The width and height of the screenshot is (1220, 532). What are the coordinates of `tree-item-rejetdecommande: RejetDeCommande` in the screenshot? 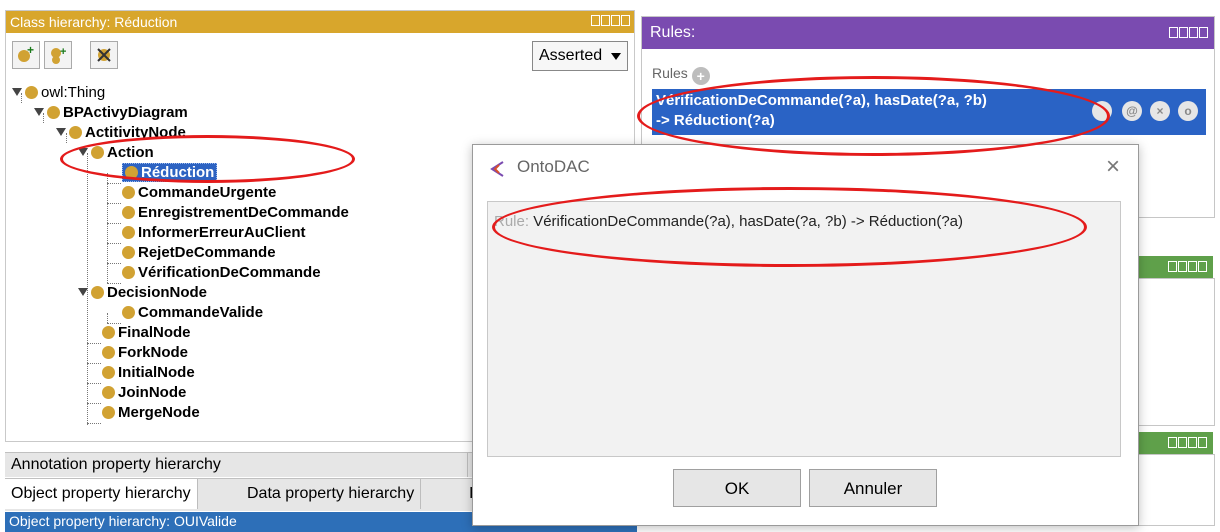 It's located at (199, 253).